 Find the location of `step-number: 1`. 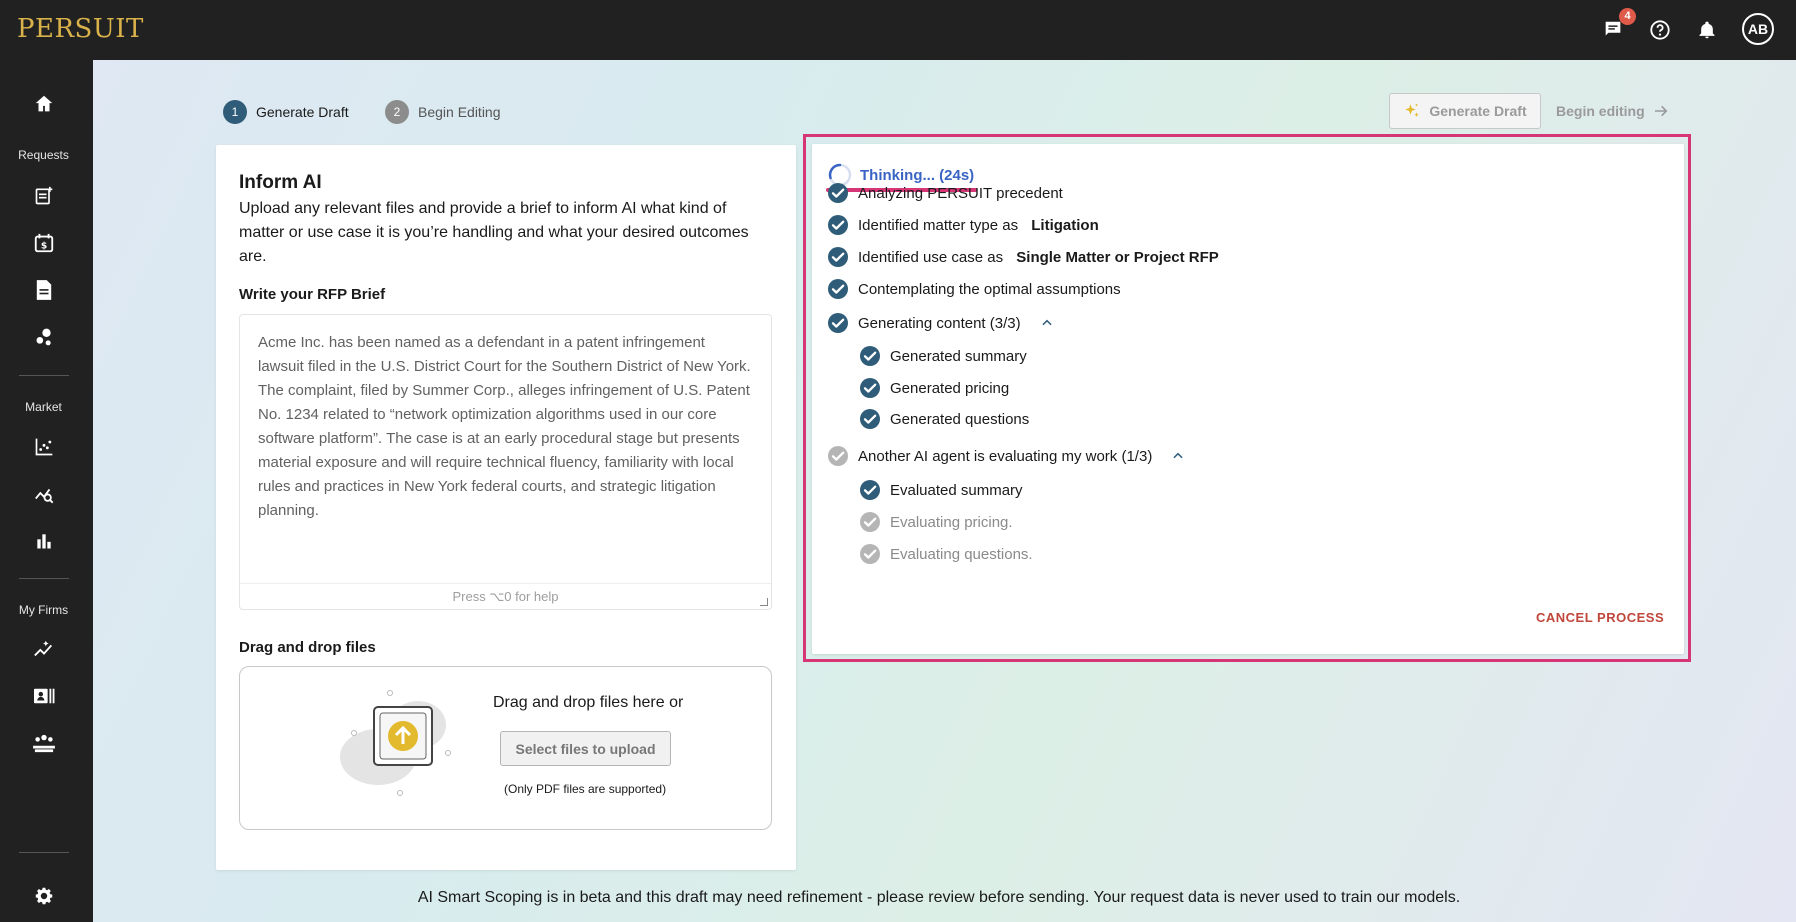

step-number: 1 is located at coordinates (235, 112).